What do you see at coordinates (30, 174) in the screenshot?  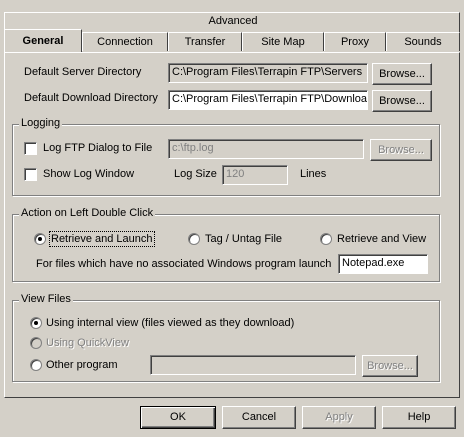 I see `show-log-checkbox` at bounding box center [30, 174].